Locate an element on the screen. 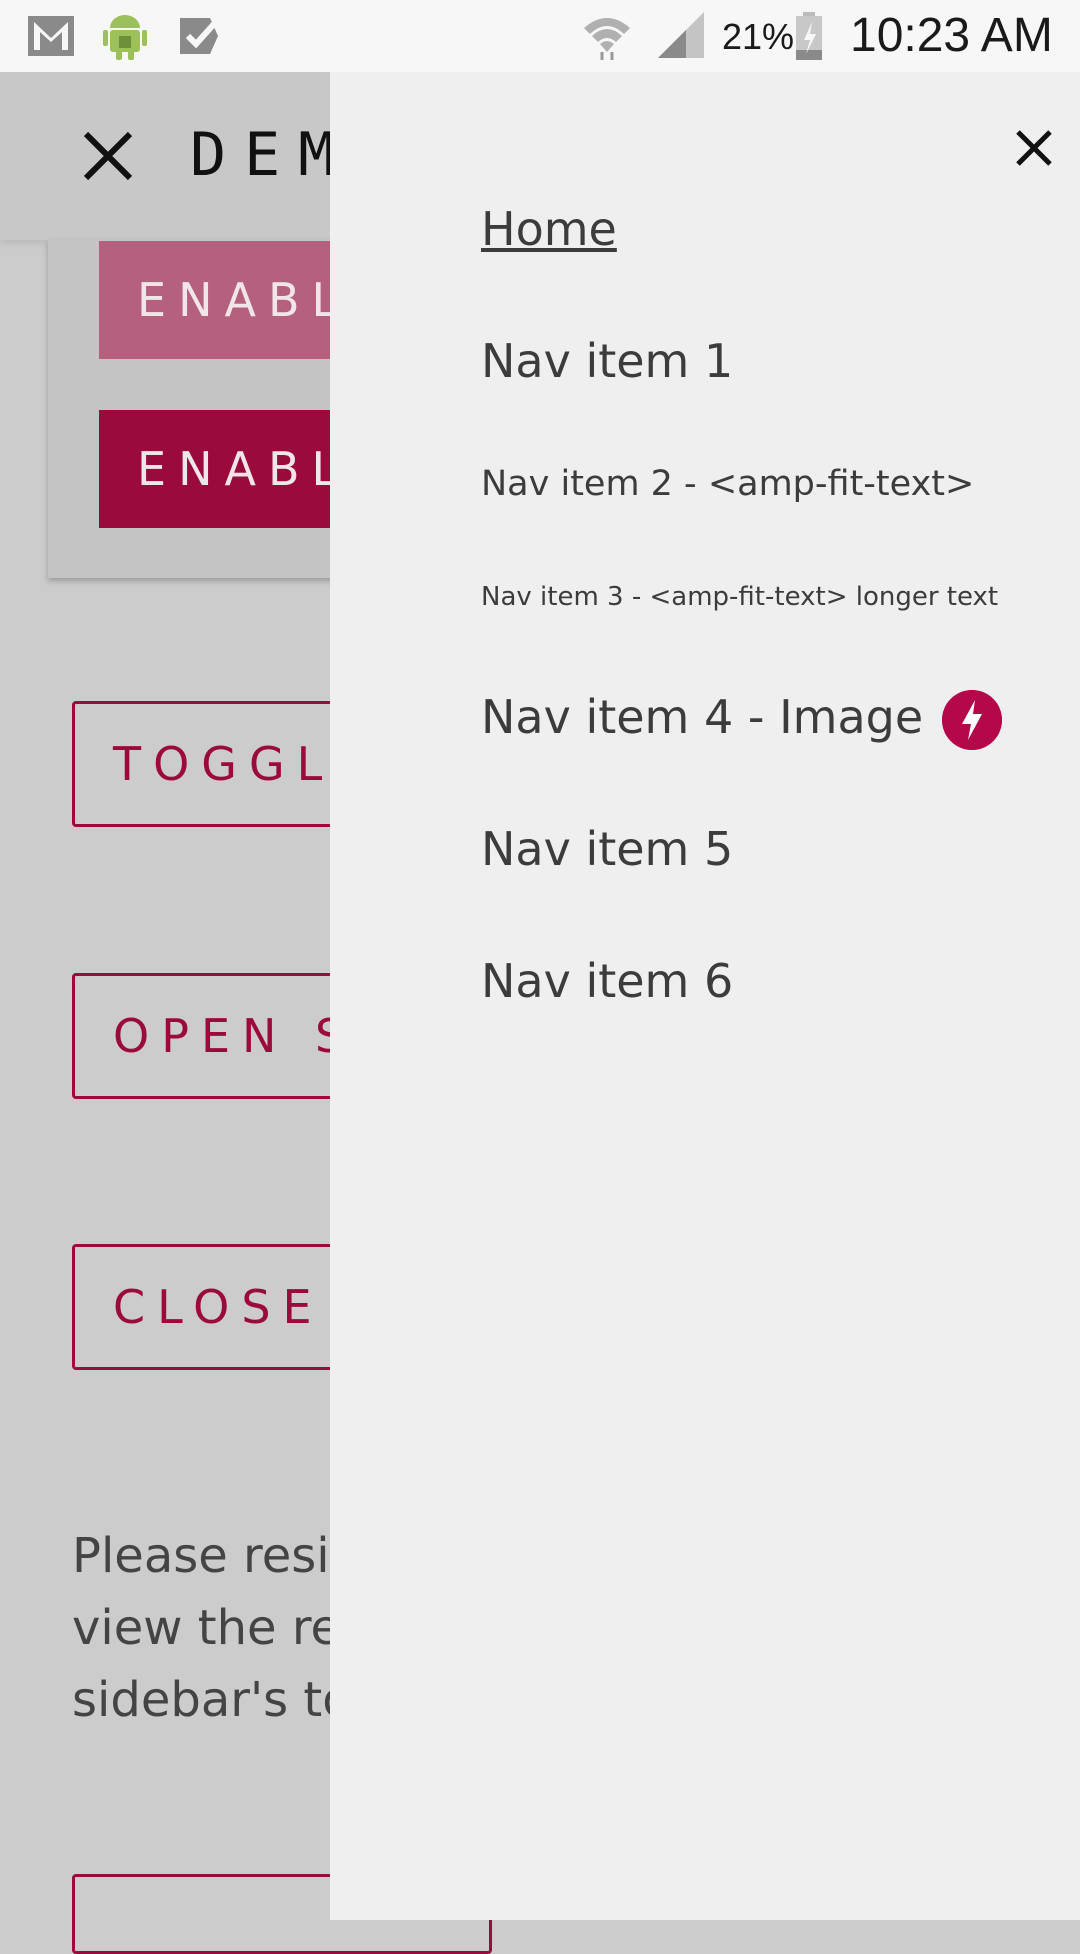  nav-item-4: Nav item 4 - Image is located at coordinates (702, 717).